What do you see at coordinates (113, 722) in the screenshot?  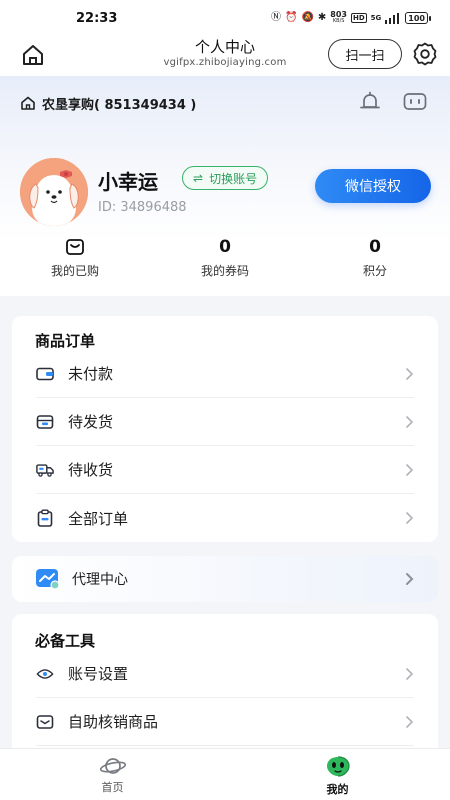 I see `tool-row-label: 自助核销商品` at bounding box center [113, 722].